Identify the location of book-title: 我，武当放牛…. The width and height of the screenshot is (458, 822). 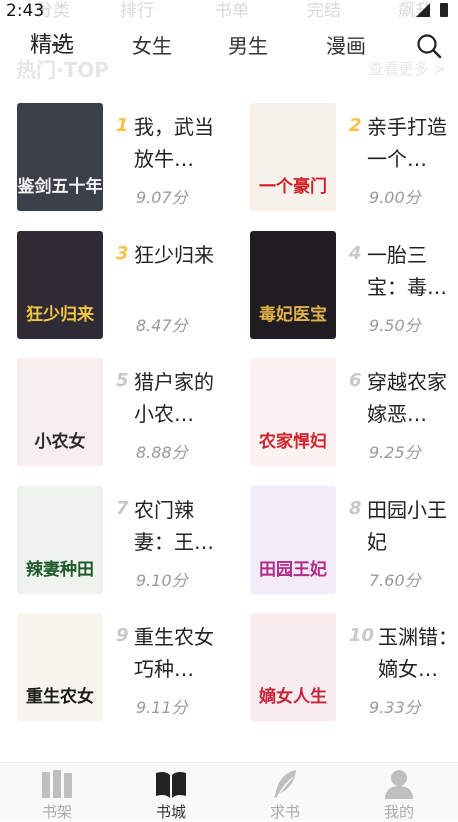
(175, 143).